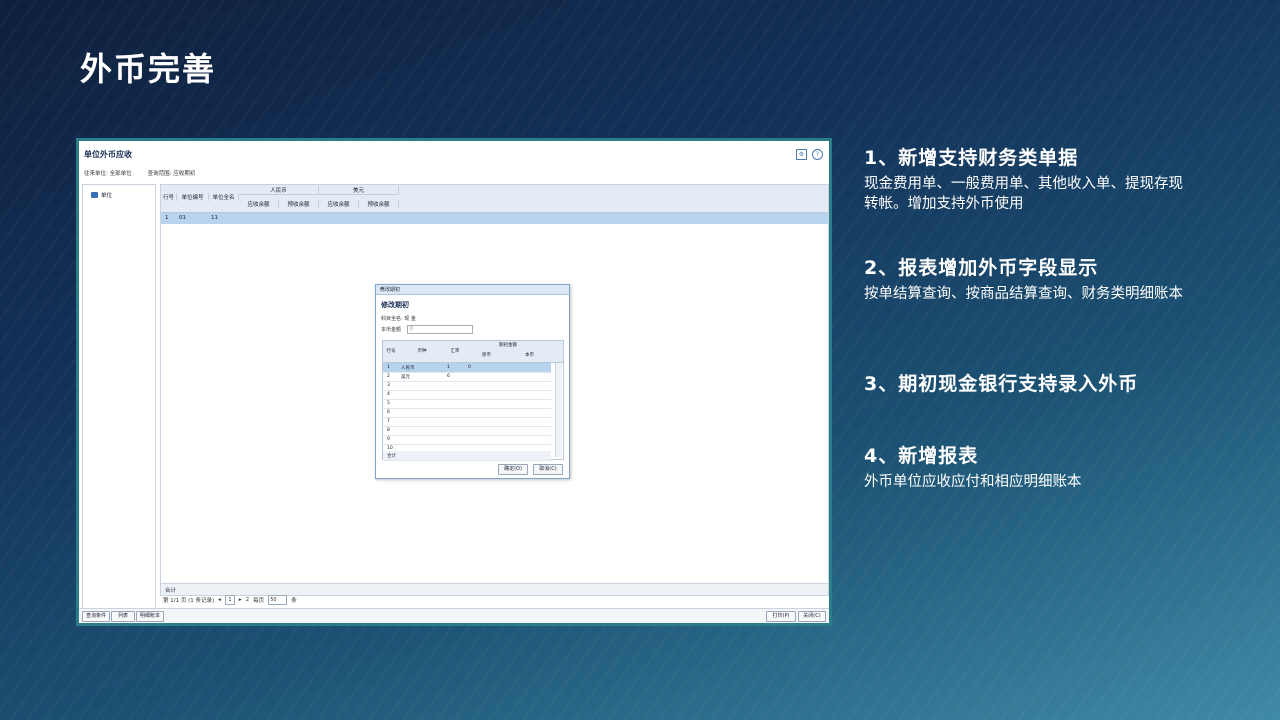 The width and height of the screenshot is (1280, 720). Describe the element at coordinates (508, 345) in the screenshot. I see `dt-col-group: 期初金额` at that location.